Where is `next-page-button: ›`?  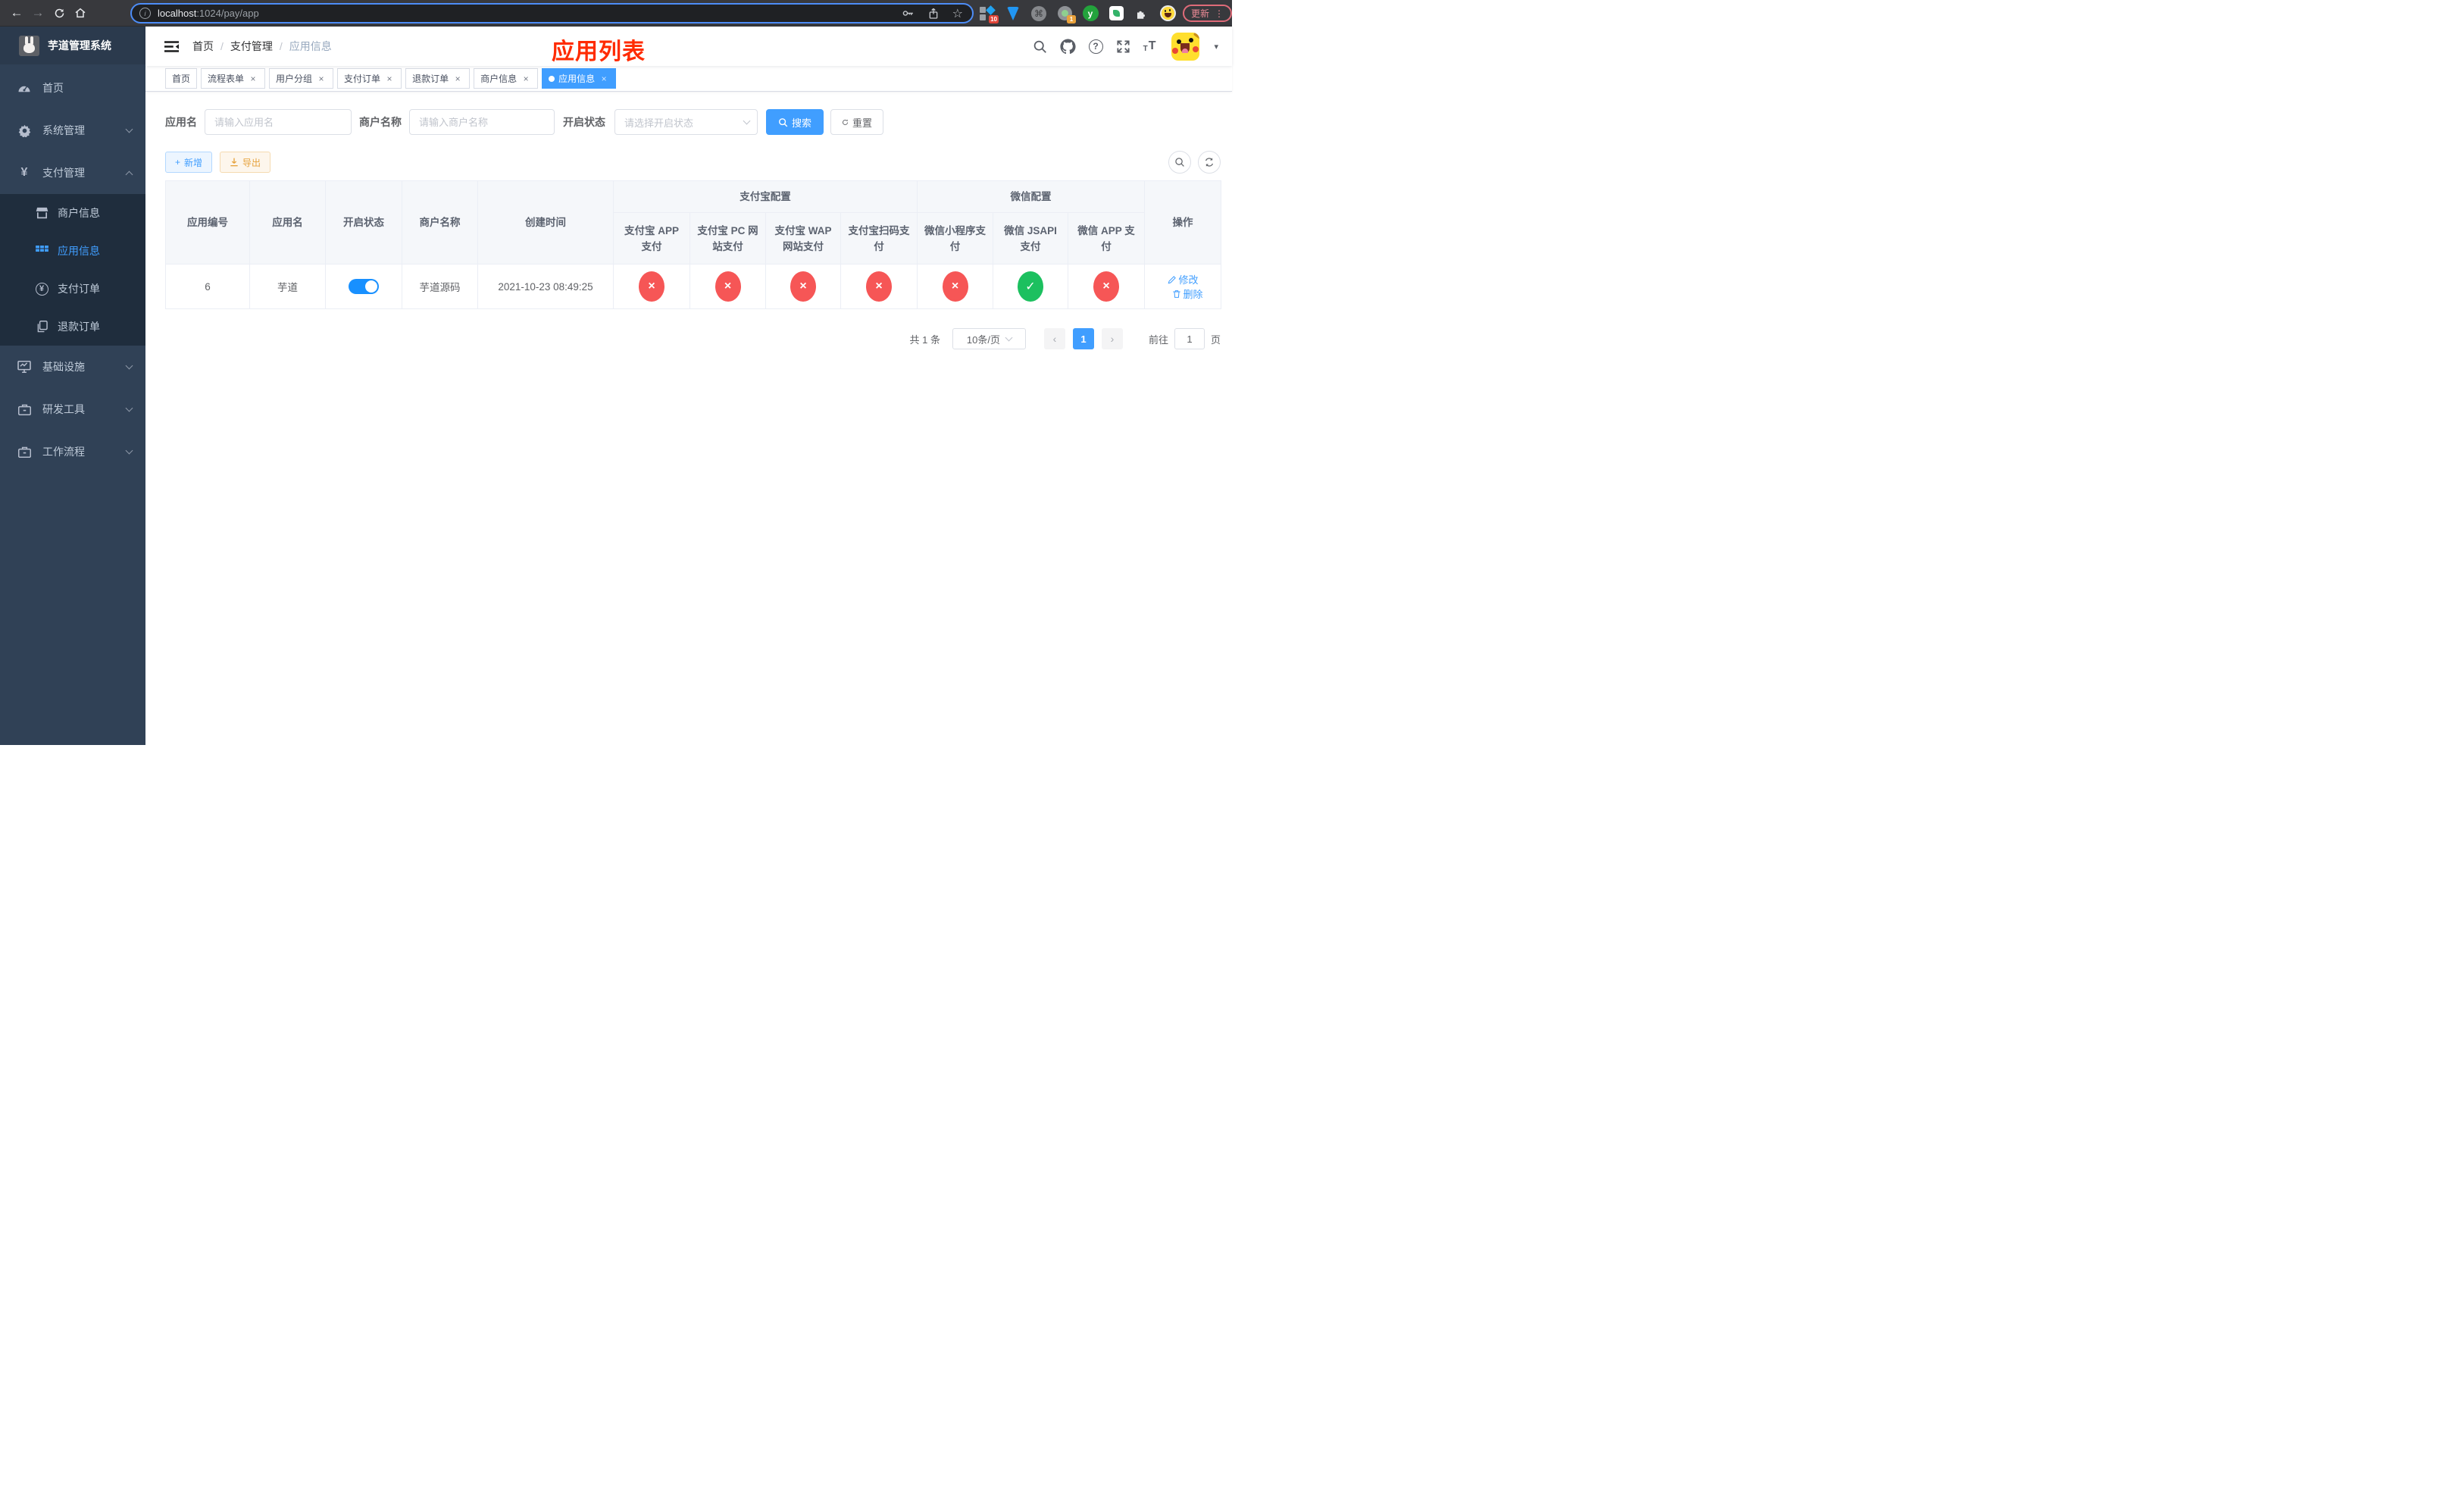 next-page-button: › is located at coordinates (1112, 339).